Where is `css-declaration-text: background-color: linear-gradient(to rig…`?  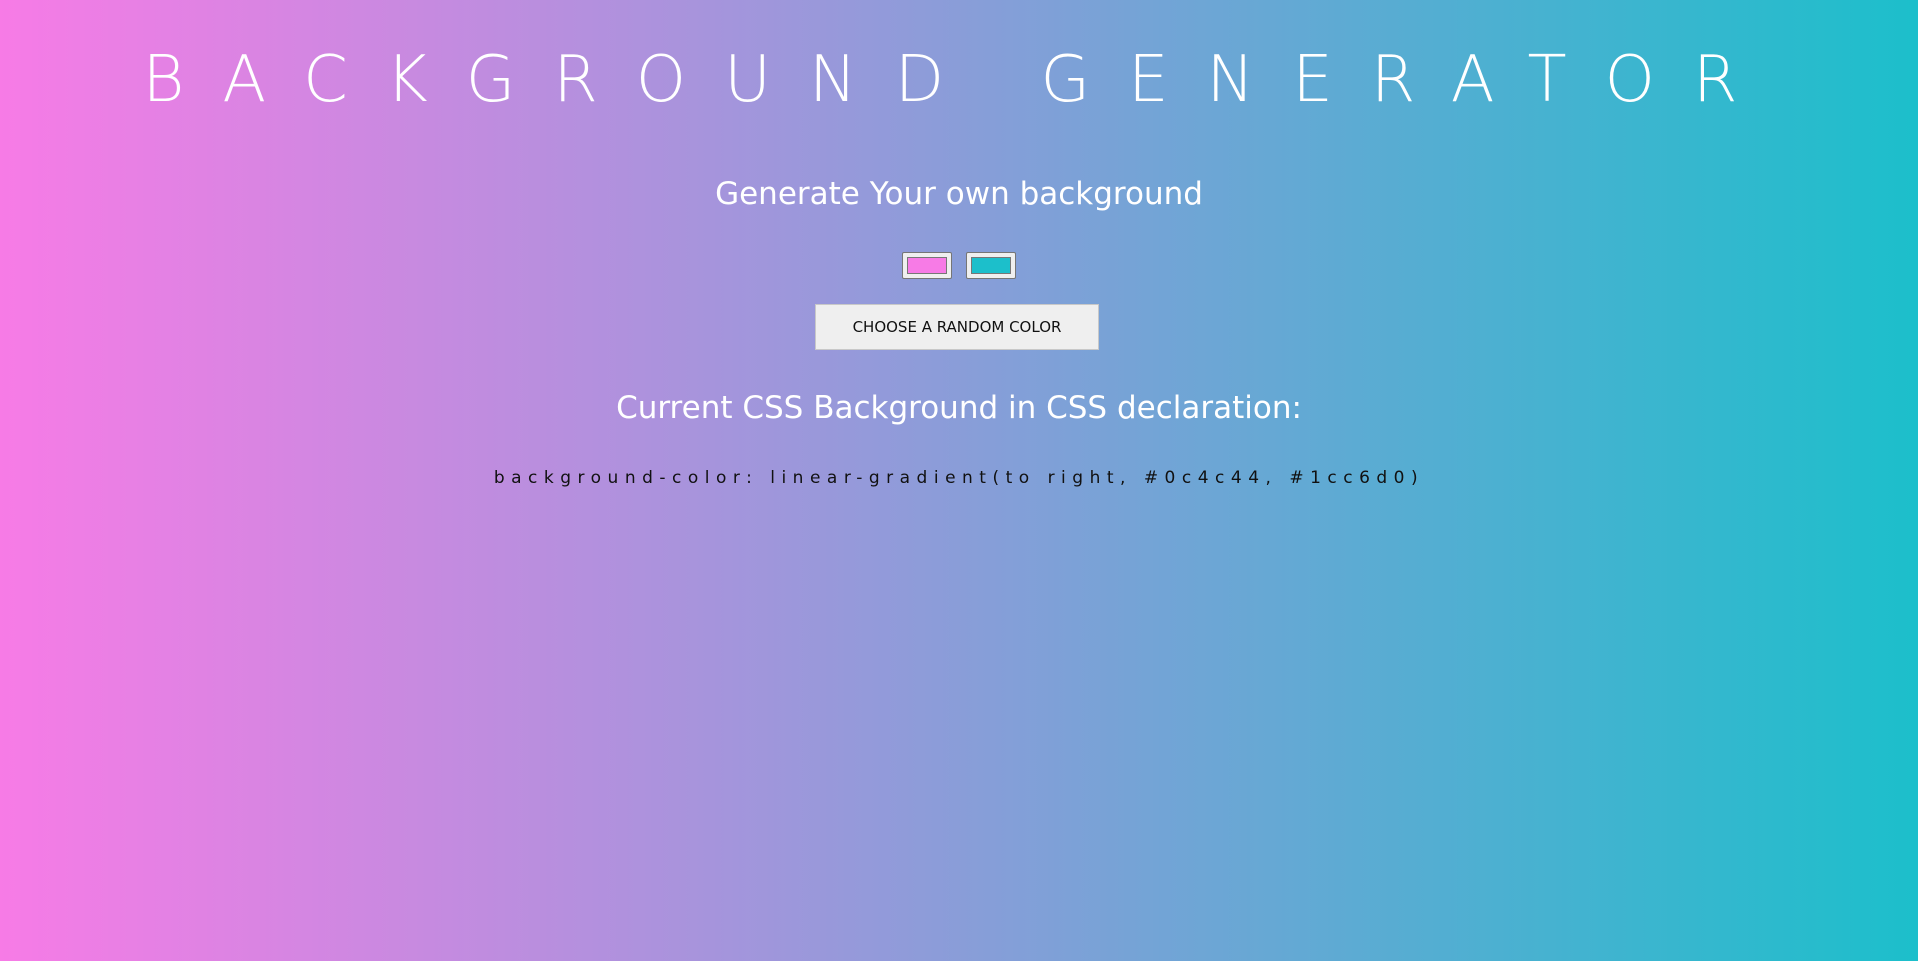
css-declaration-text: background-color: linear-gradient(to rig… is located at coordinates (959, 478).